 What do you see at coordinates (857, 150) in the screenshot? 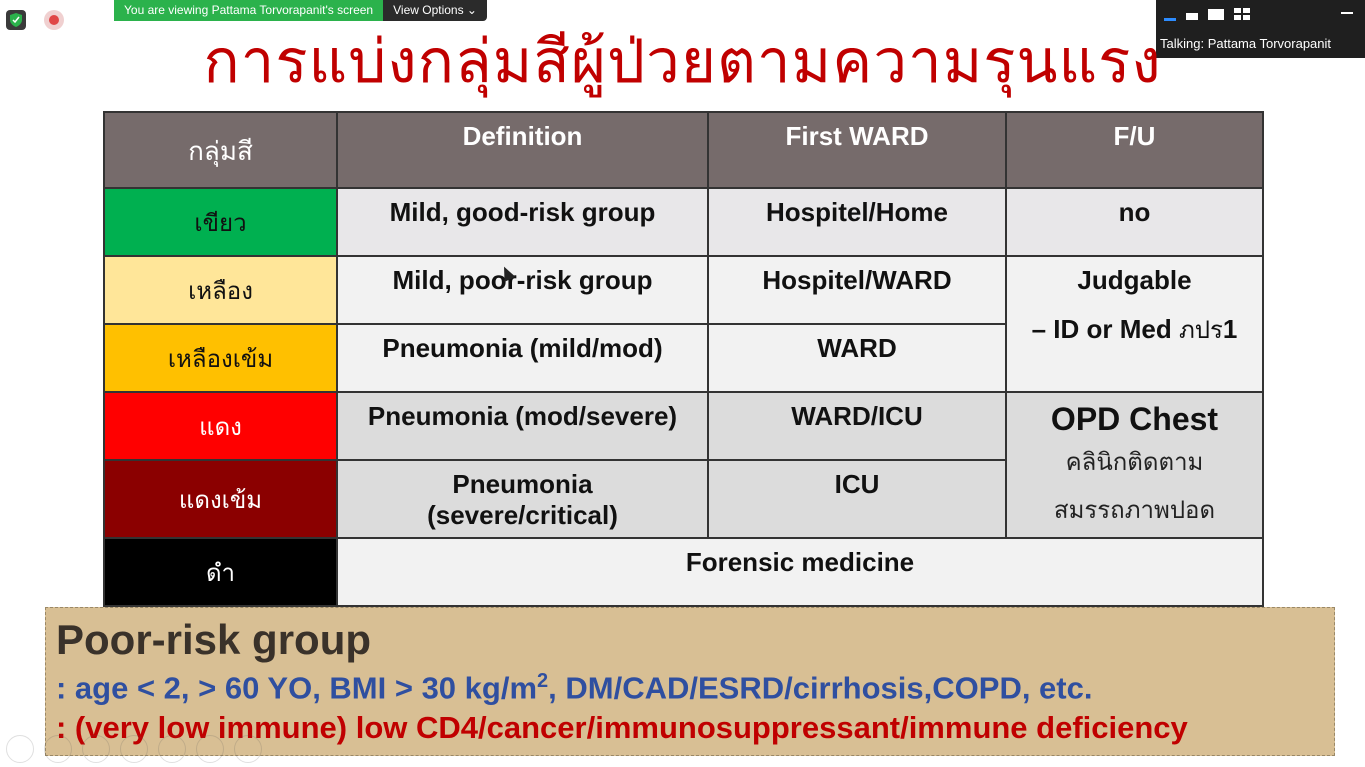
I see `header-first-ward: First WARD` at bounding box center [857, 150].